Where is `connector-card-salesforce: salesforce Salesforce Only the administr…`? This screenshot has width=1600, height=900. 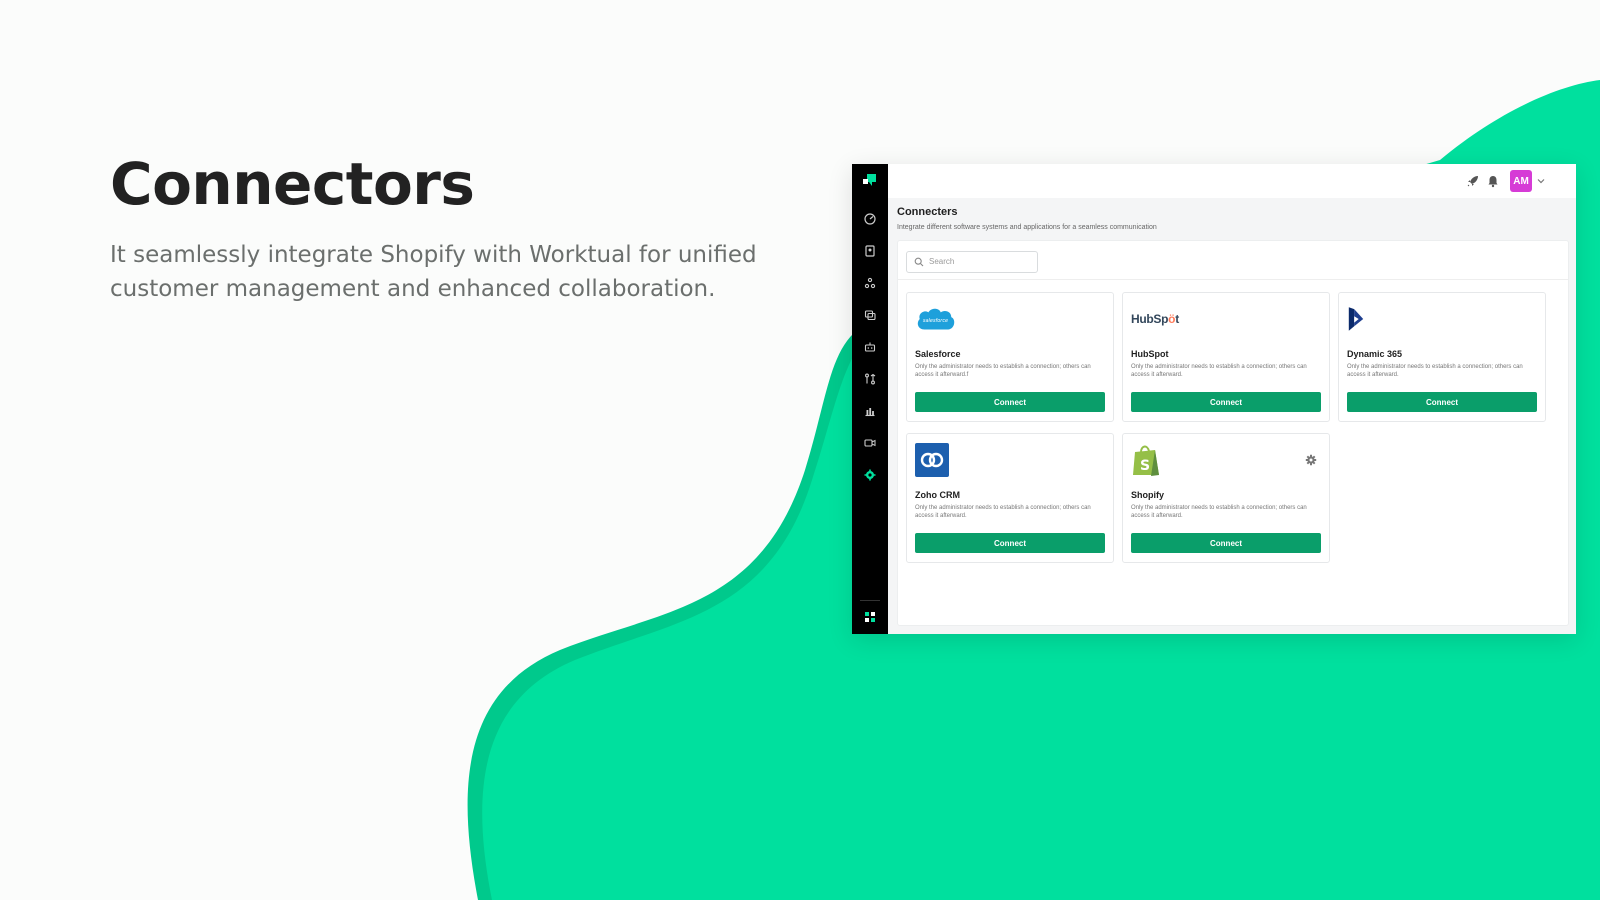
connector-card-salesforce: salesforce Salesforce Only the administr… is located at coordinates (1010, 357).